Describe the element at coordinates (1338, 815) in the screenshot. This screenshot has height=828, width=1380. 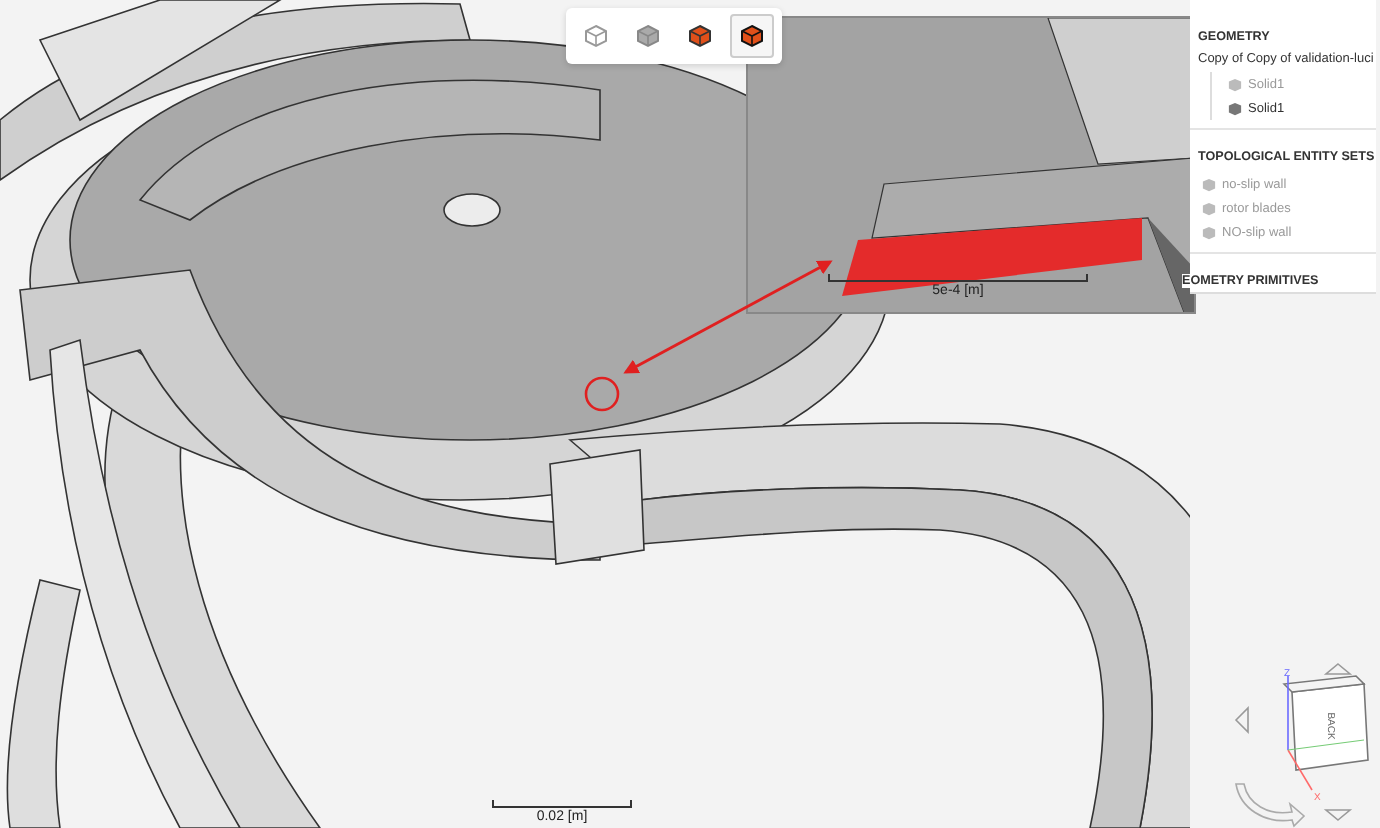
I see `rotate-down-icon` at that location.